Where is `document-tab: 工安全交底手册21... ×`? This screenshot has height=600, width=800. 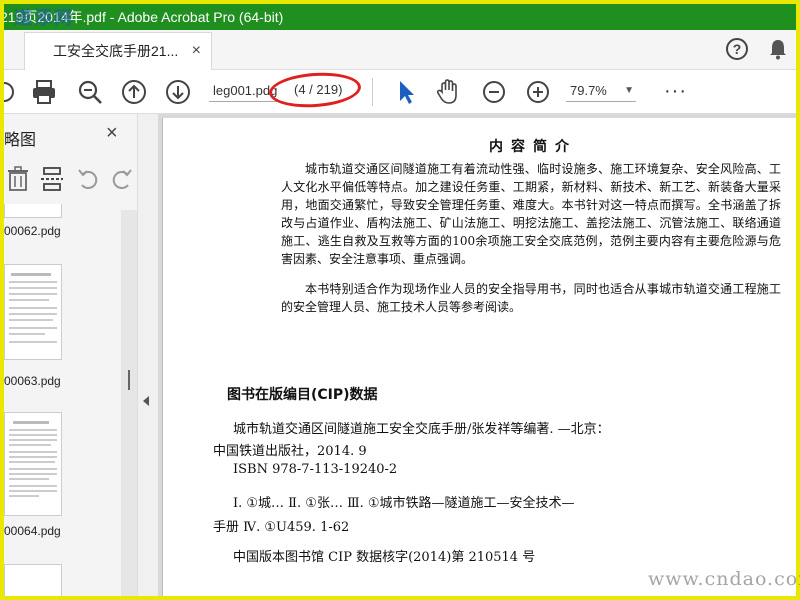
document-tab: 工安全交底手册21... × is located at coordinates (118, 51).